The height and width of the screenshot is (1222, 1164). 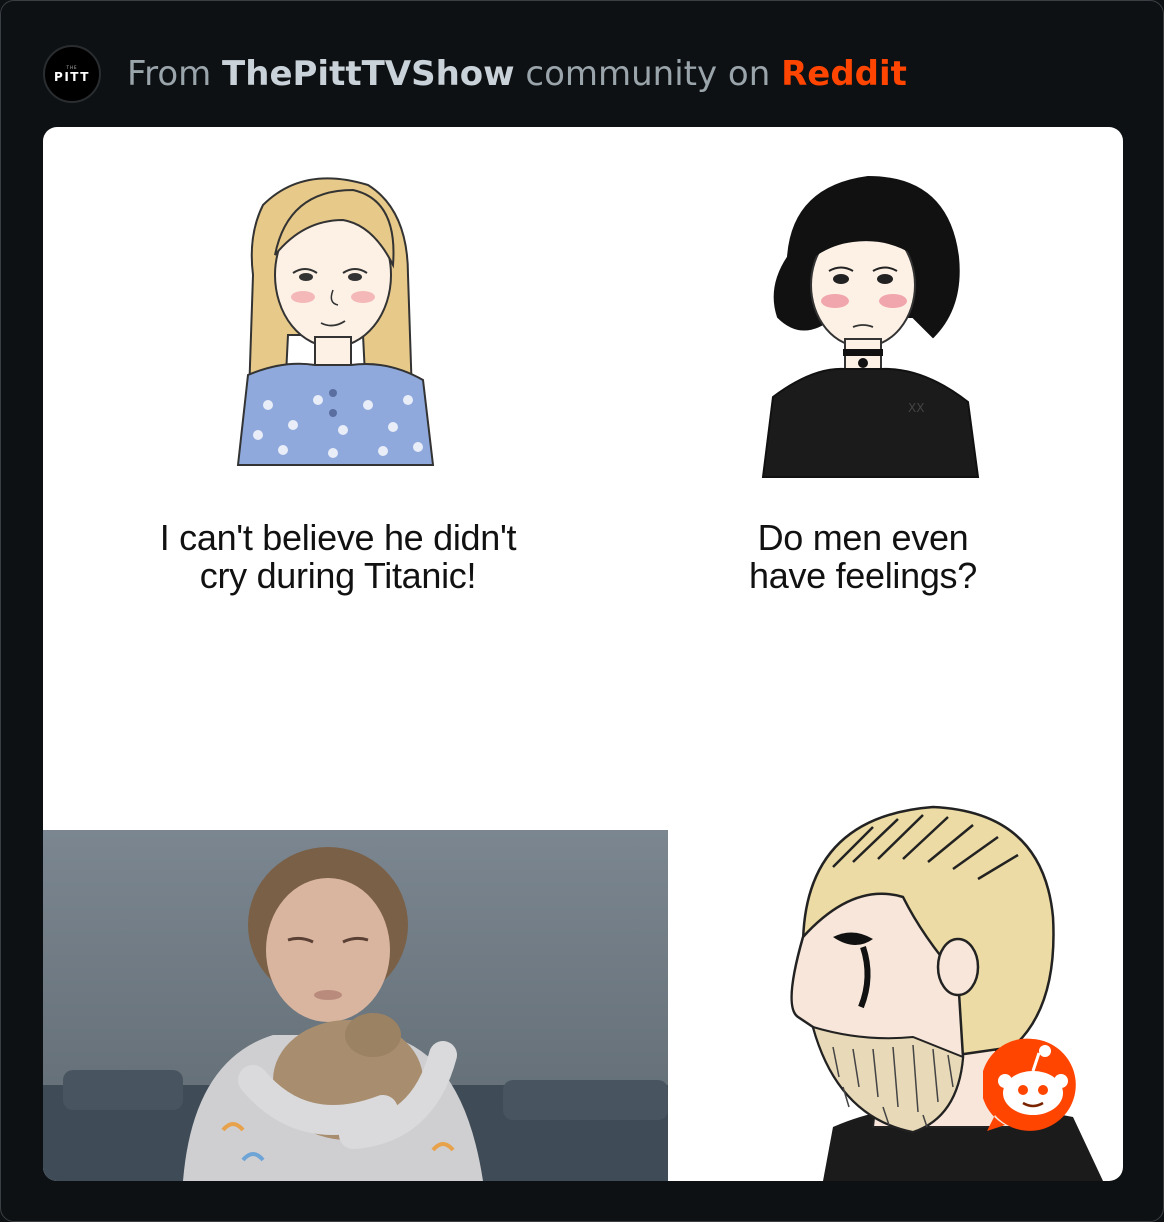 What do you see at coordinates (648, 74) in the screenshot?
I see `source-middle: community on` at bounding box center [648, 74].